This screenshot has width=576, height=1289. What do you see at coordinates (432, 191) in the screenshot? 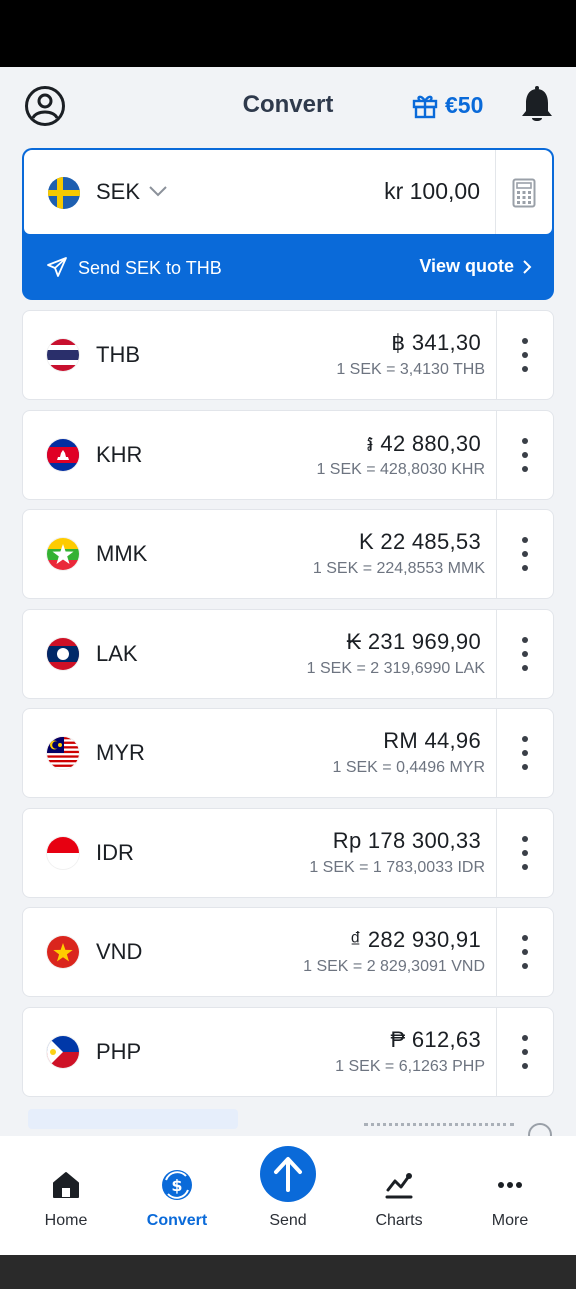
I see `source-amount: kr 100,00` at bounding box center [432, 191].